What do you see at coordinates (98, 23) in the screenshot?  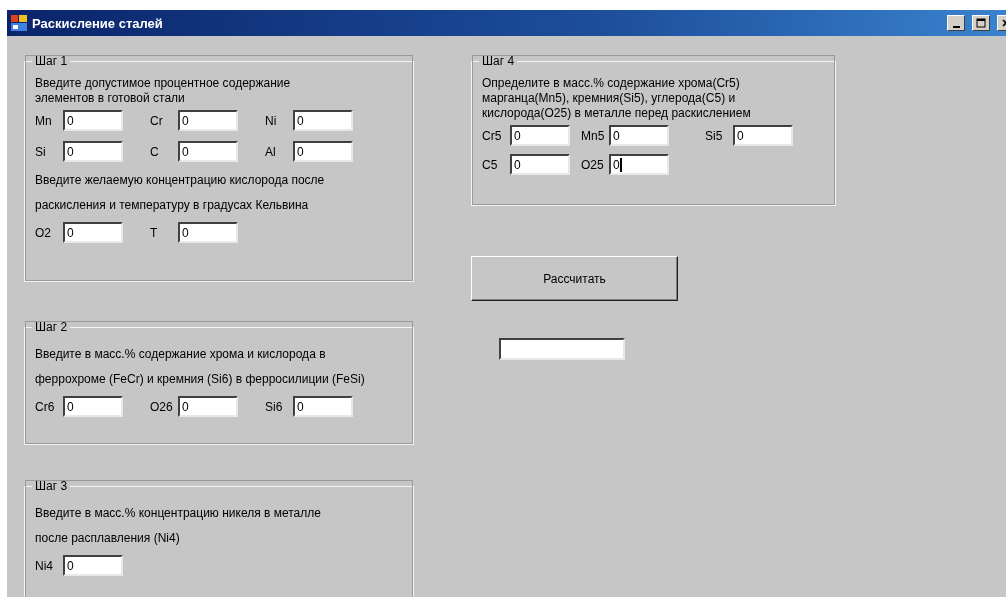 I see `window-title: Раскисление сталей` at bounding box center [98, 23].